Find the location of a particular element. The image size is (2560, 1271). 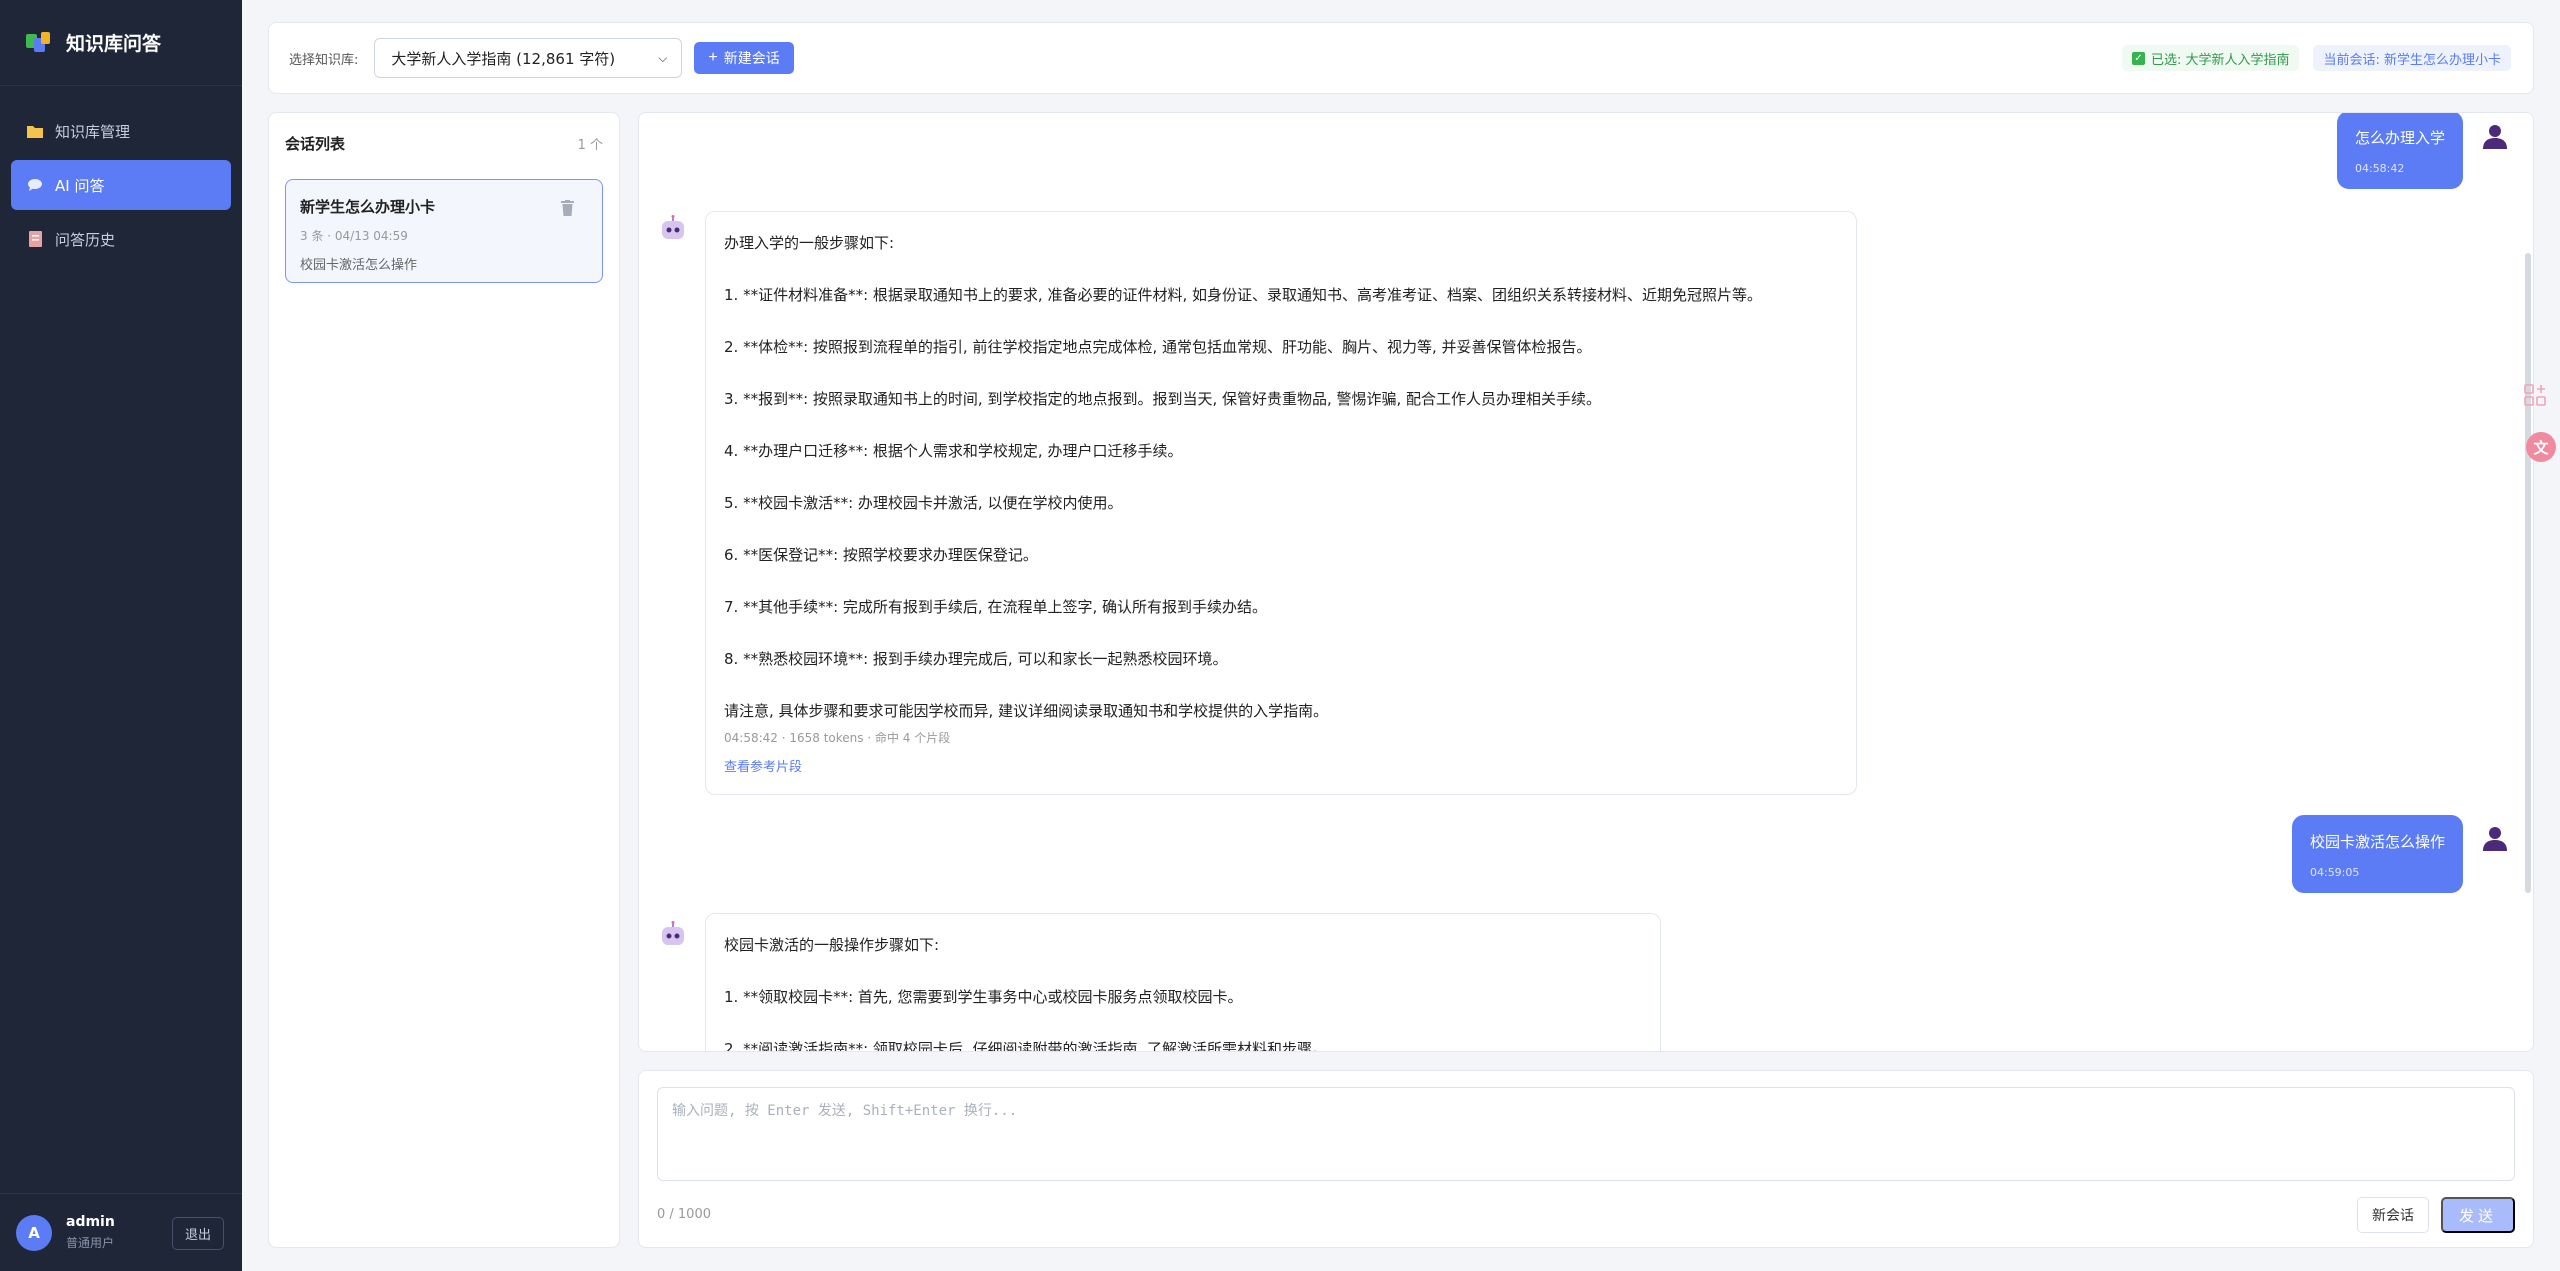

conversation-meta: 3 条 · 04/13 04:59 is located at coordinates (354, 236).